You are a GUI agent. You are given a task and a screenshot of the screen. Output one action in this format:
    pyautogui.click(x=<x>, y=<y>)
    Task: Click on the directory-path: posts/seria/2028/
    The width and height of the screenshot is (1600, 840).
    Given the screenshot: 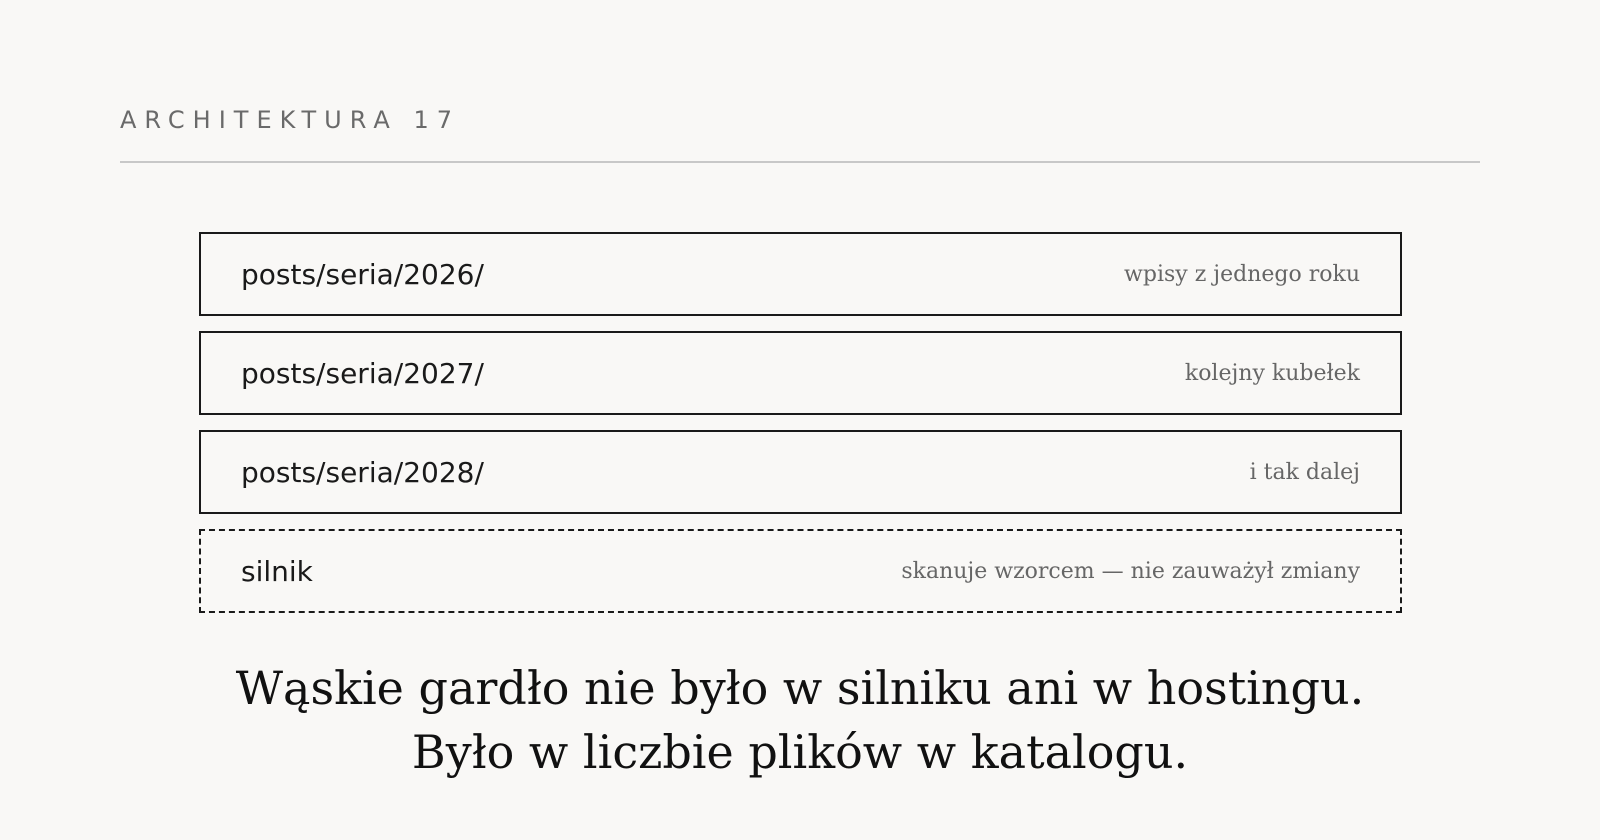 What is the action you would take?
    pyautogui.click(x=362, y=472)
    